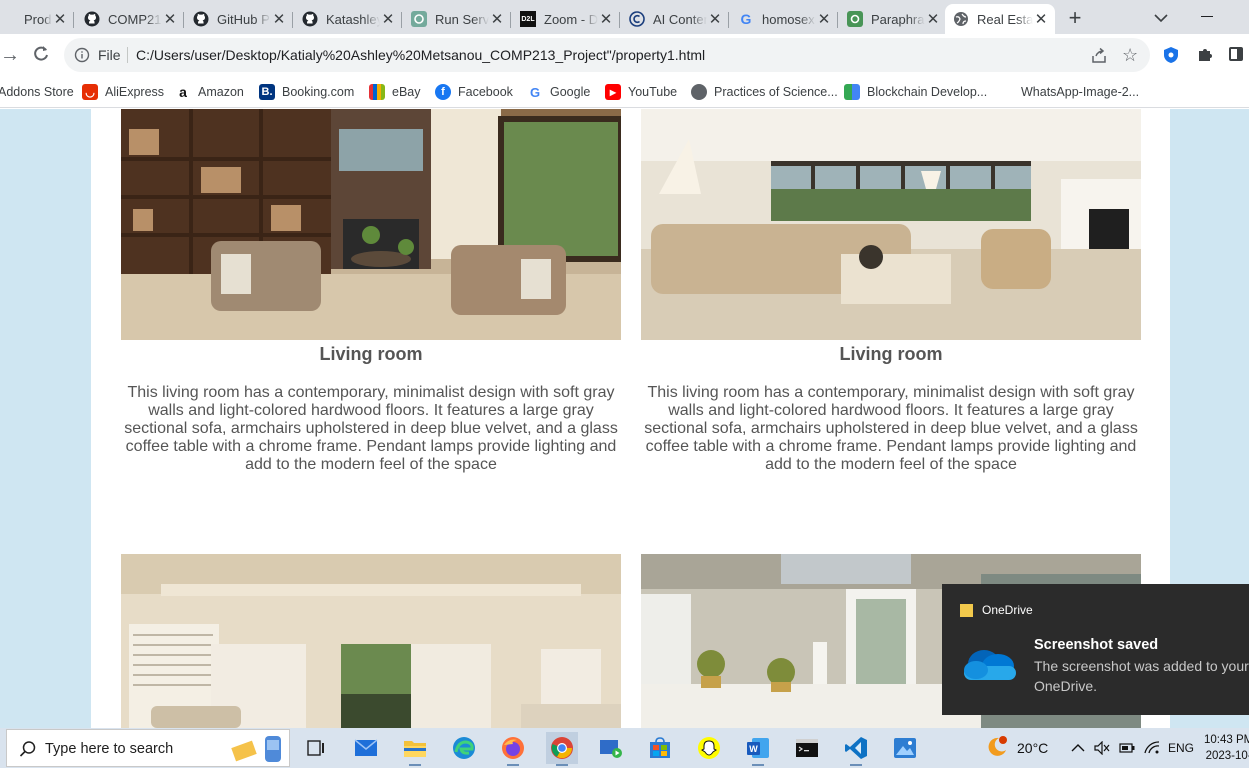 The image size is (1249, 768). I want to click on tab-github-pages: GitHub Pages ✕, so click(239, 19).